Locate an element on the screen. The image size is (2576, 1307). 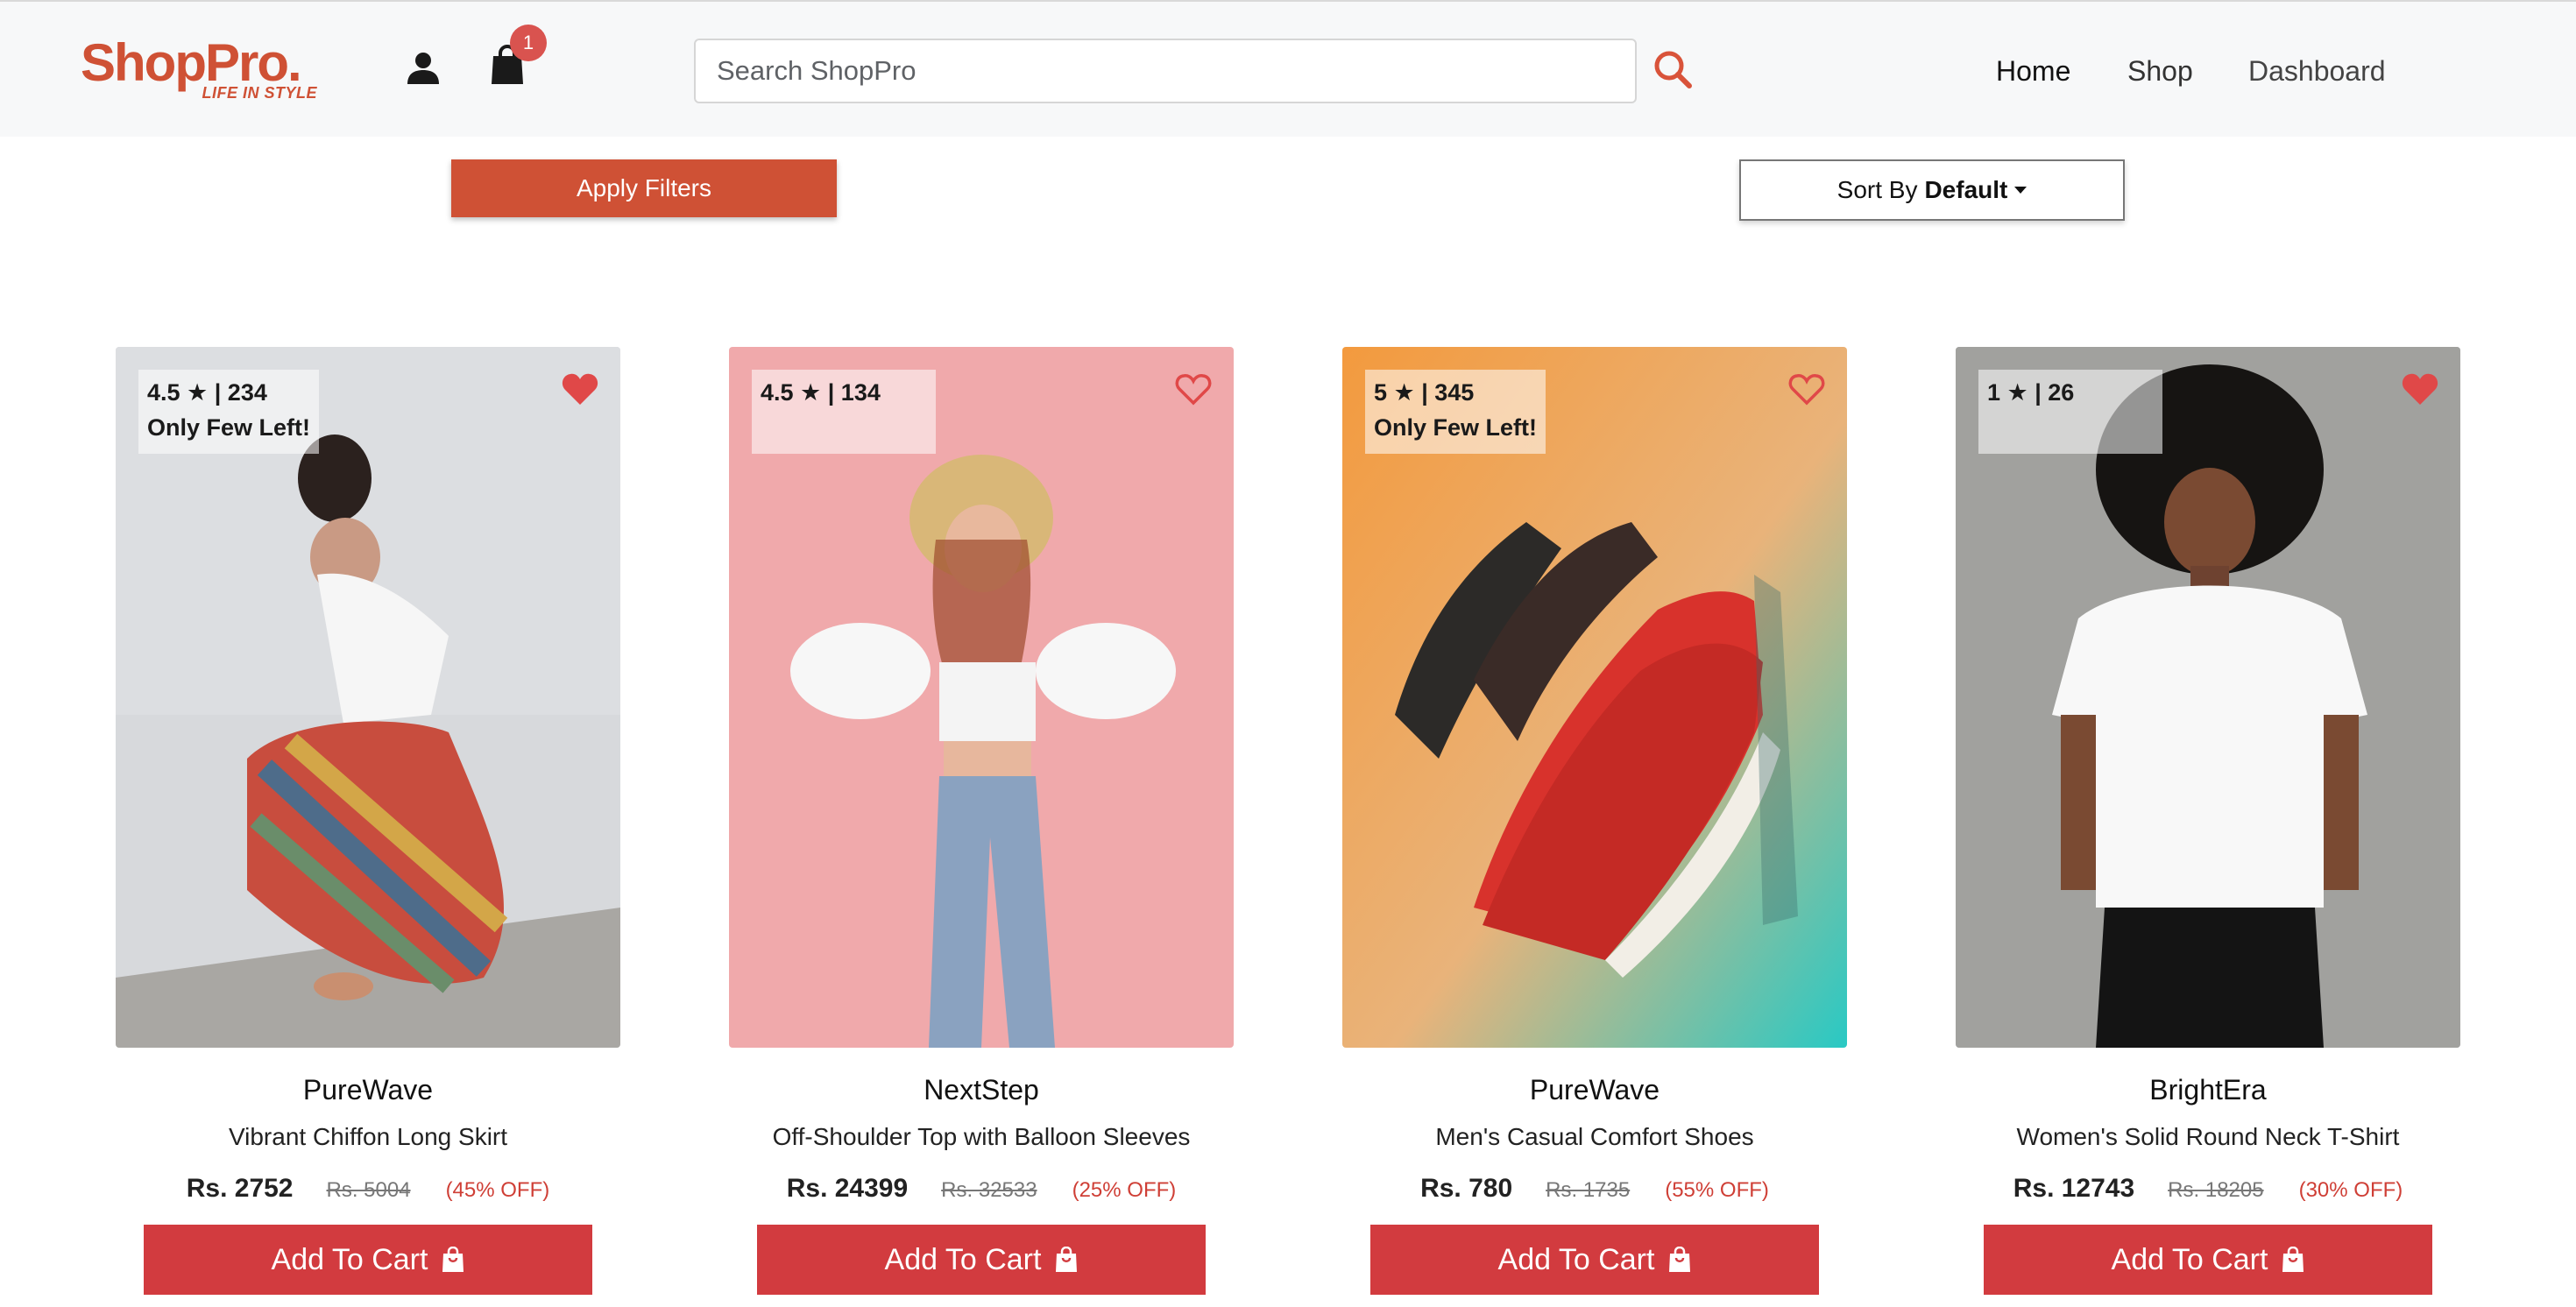
sort-label: Sort By is located at coordinates (1877, 189).